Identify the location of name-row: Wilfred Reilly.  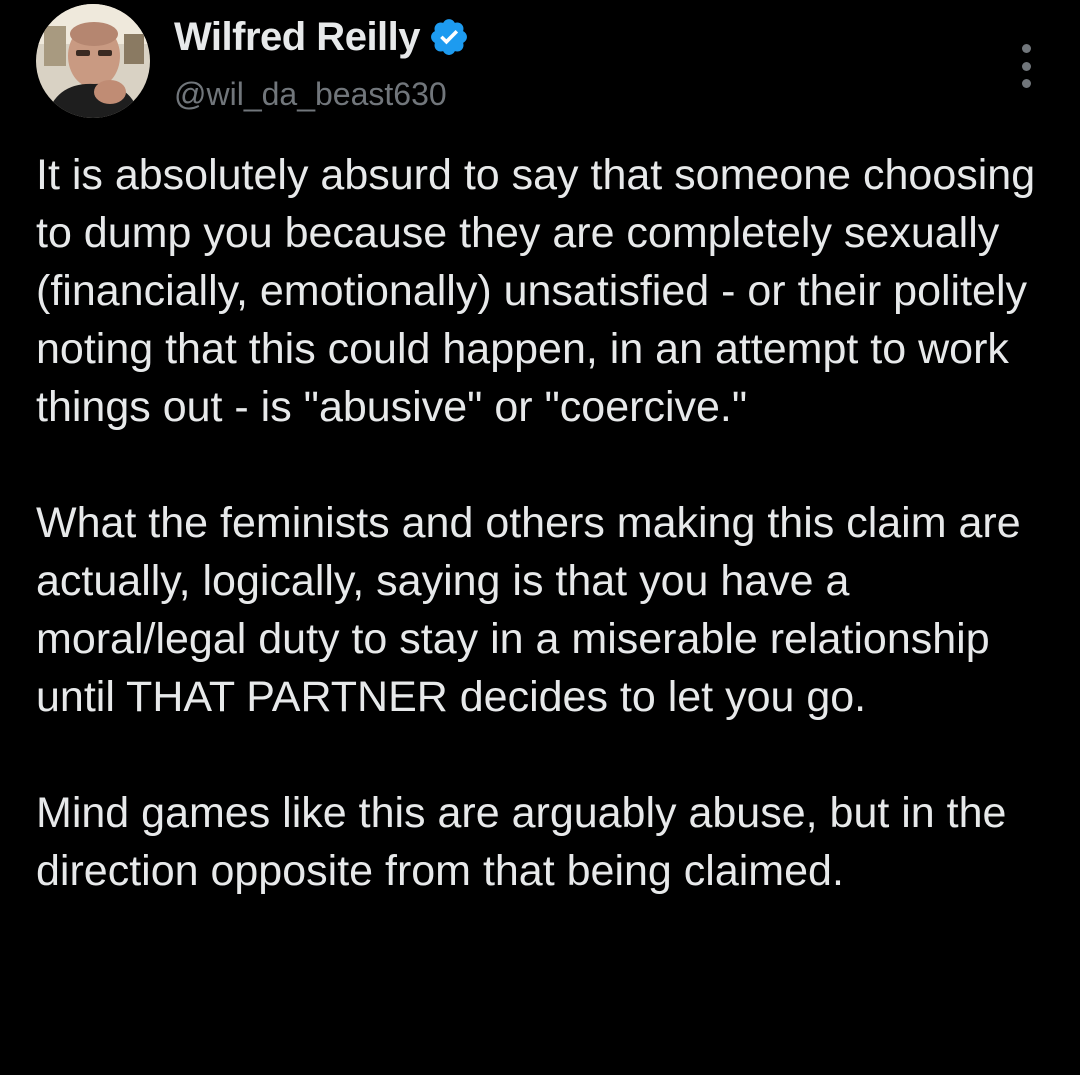
(322, 37).